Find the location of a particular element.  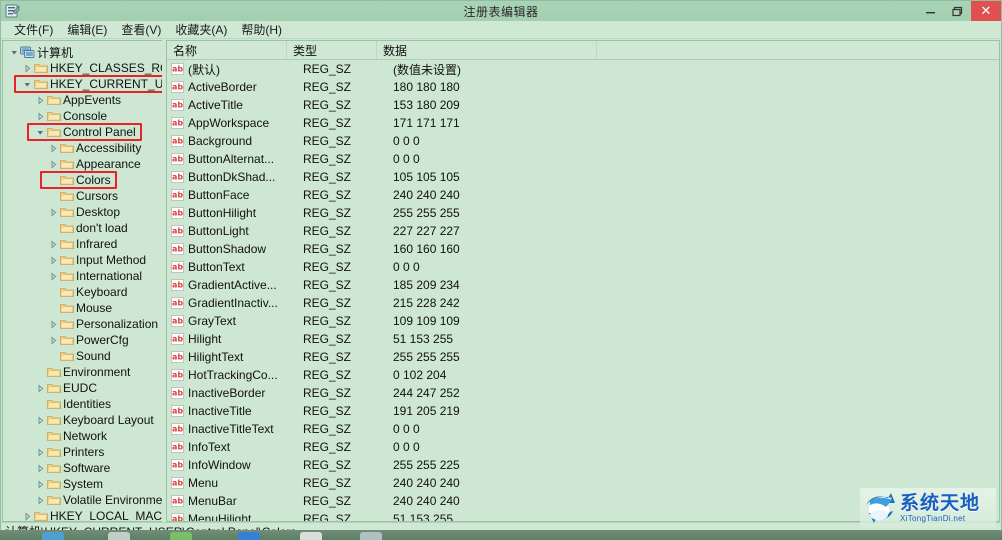

registry-value-row: ab HilightText REG_SZ 255 255 255 is located at coordinates (583, 357).